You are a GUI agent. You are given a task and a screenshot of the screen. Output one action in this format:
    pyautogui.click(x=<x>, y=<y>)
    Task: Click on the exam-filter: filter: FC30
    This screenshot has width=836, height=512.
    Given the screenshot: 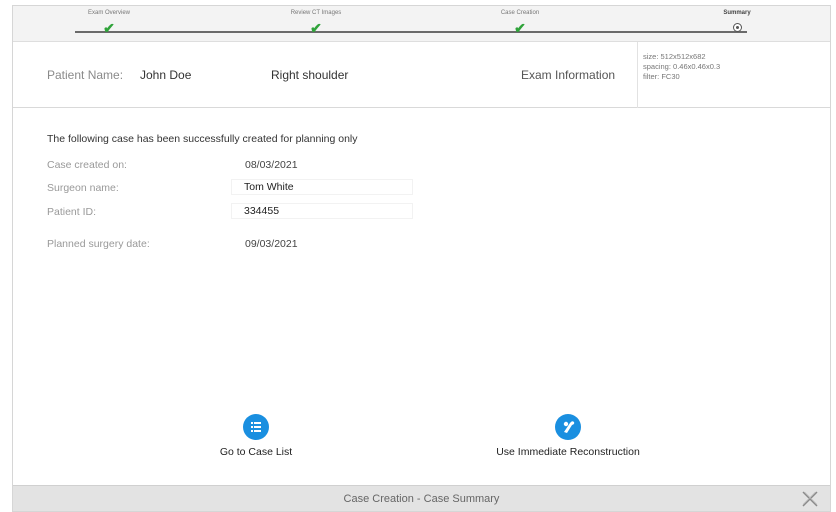 What is the action you would take?
    pyautogui.click(x=661, y=76)
    